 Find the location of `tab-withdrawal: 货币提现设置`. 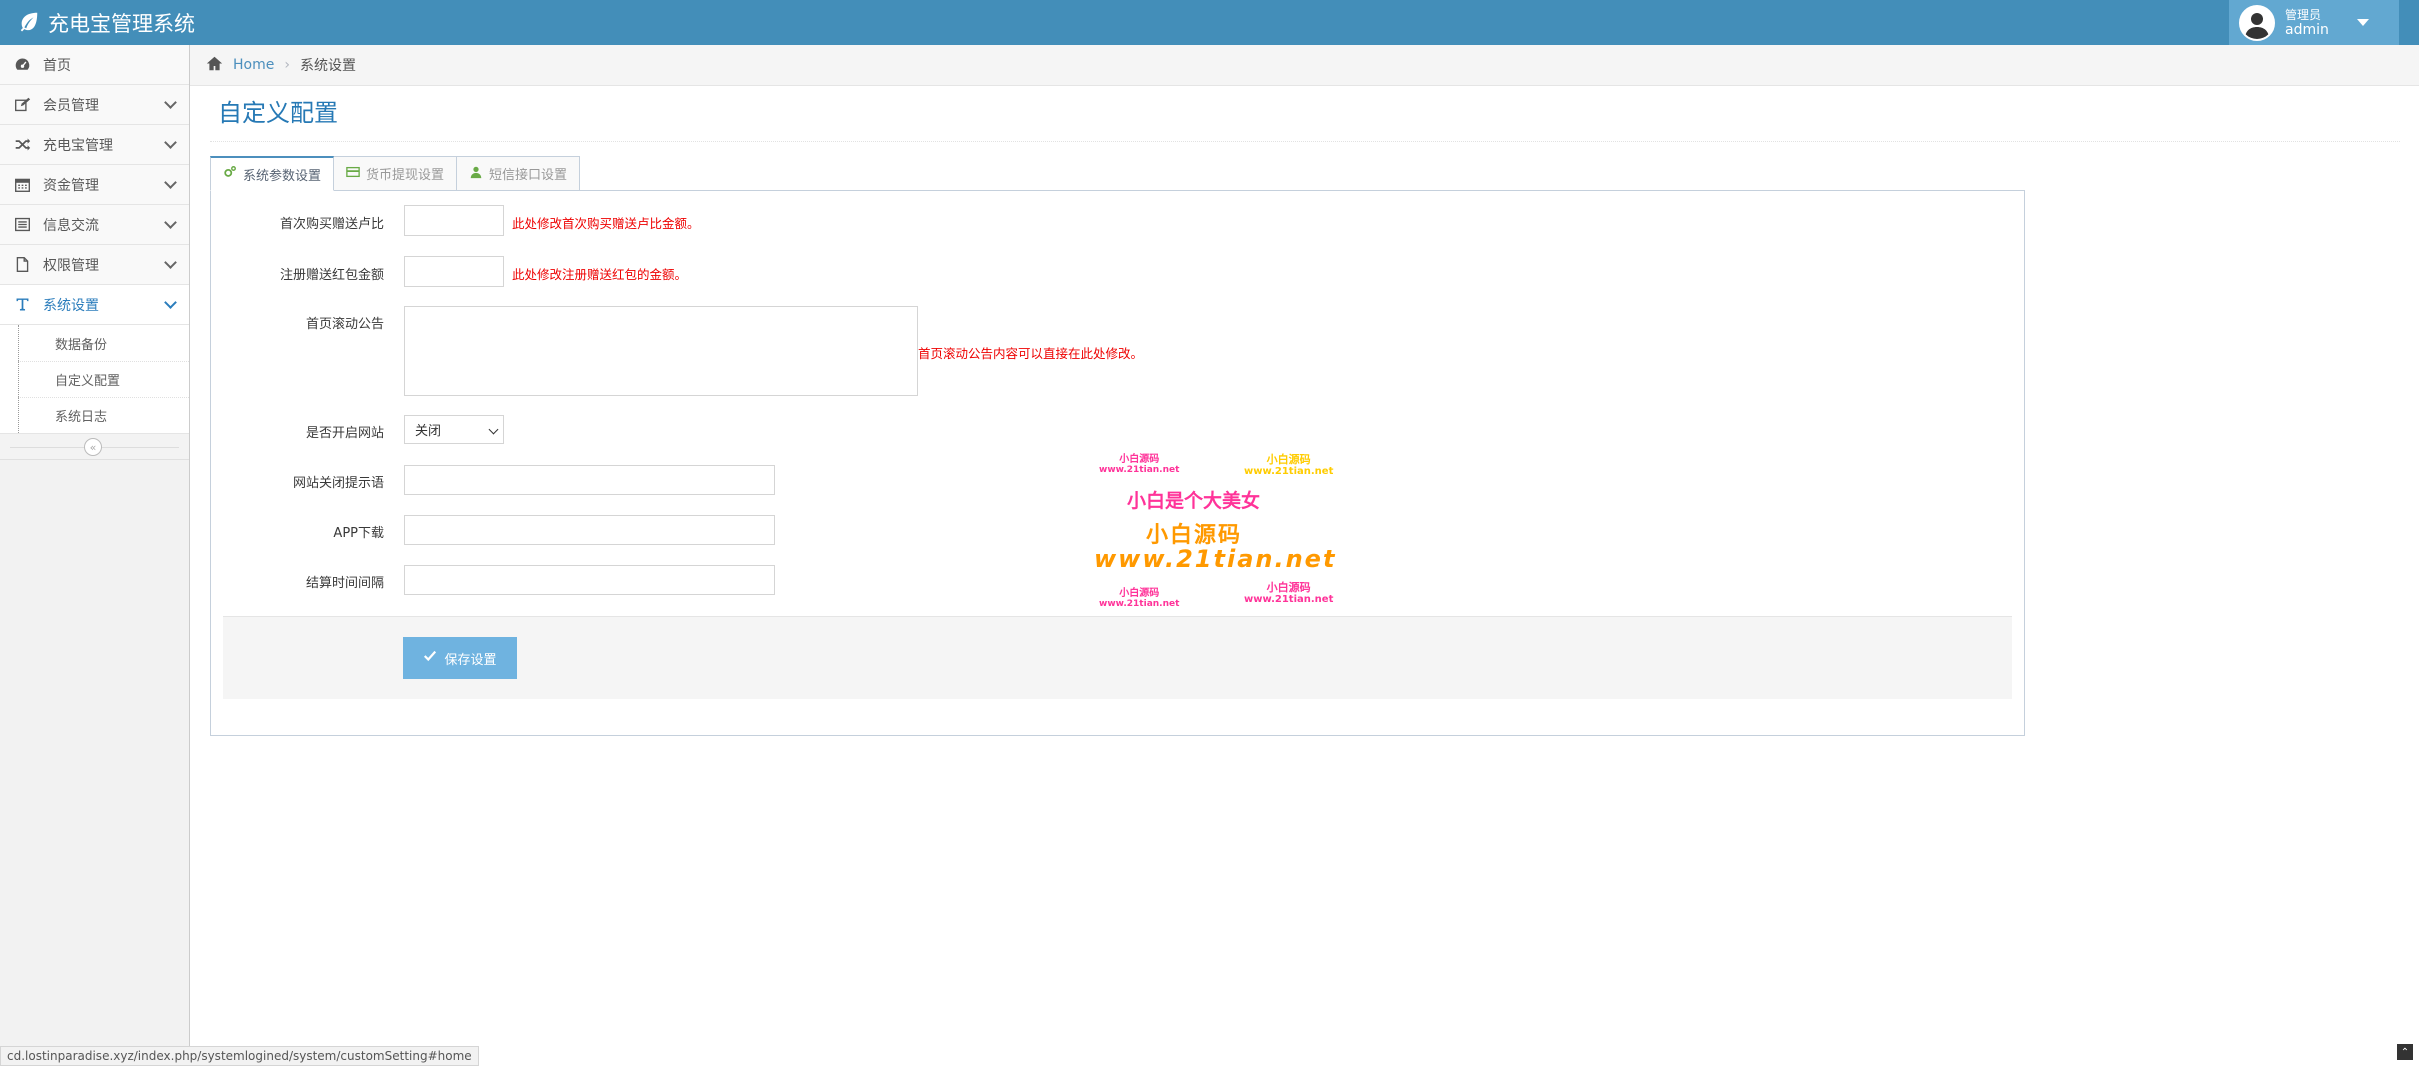

tab-withdrawal: 货币提现设置 is located at coordinates (395, 173).